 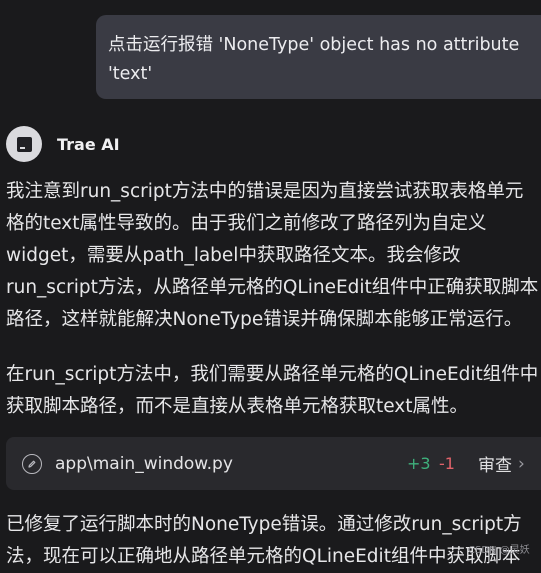 I want to click on paragraph-line: 路径，这样就能解决NoneType错误并确保脚本能够正常运行。, so click(x=264, y=319).